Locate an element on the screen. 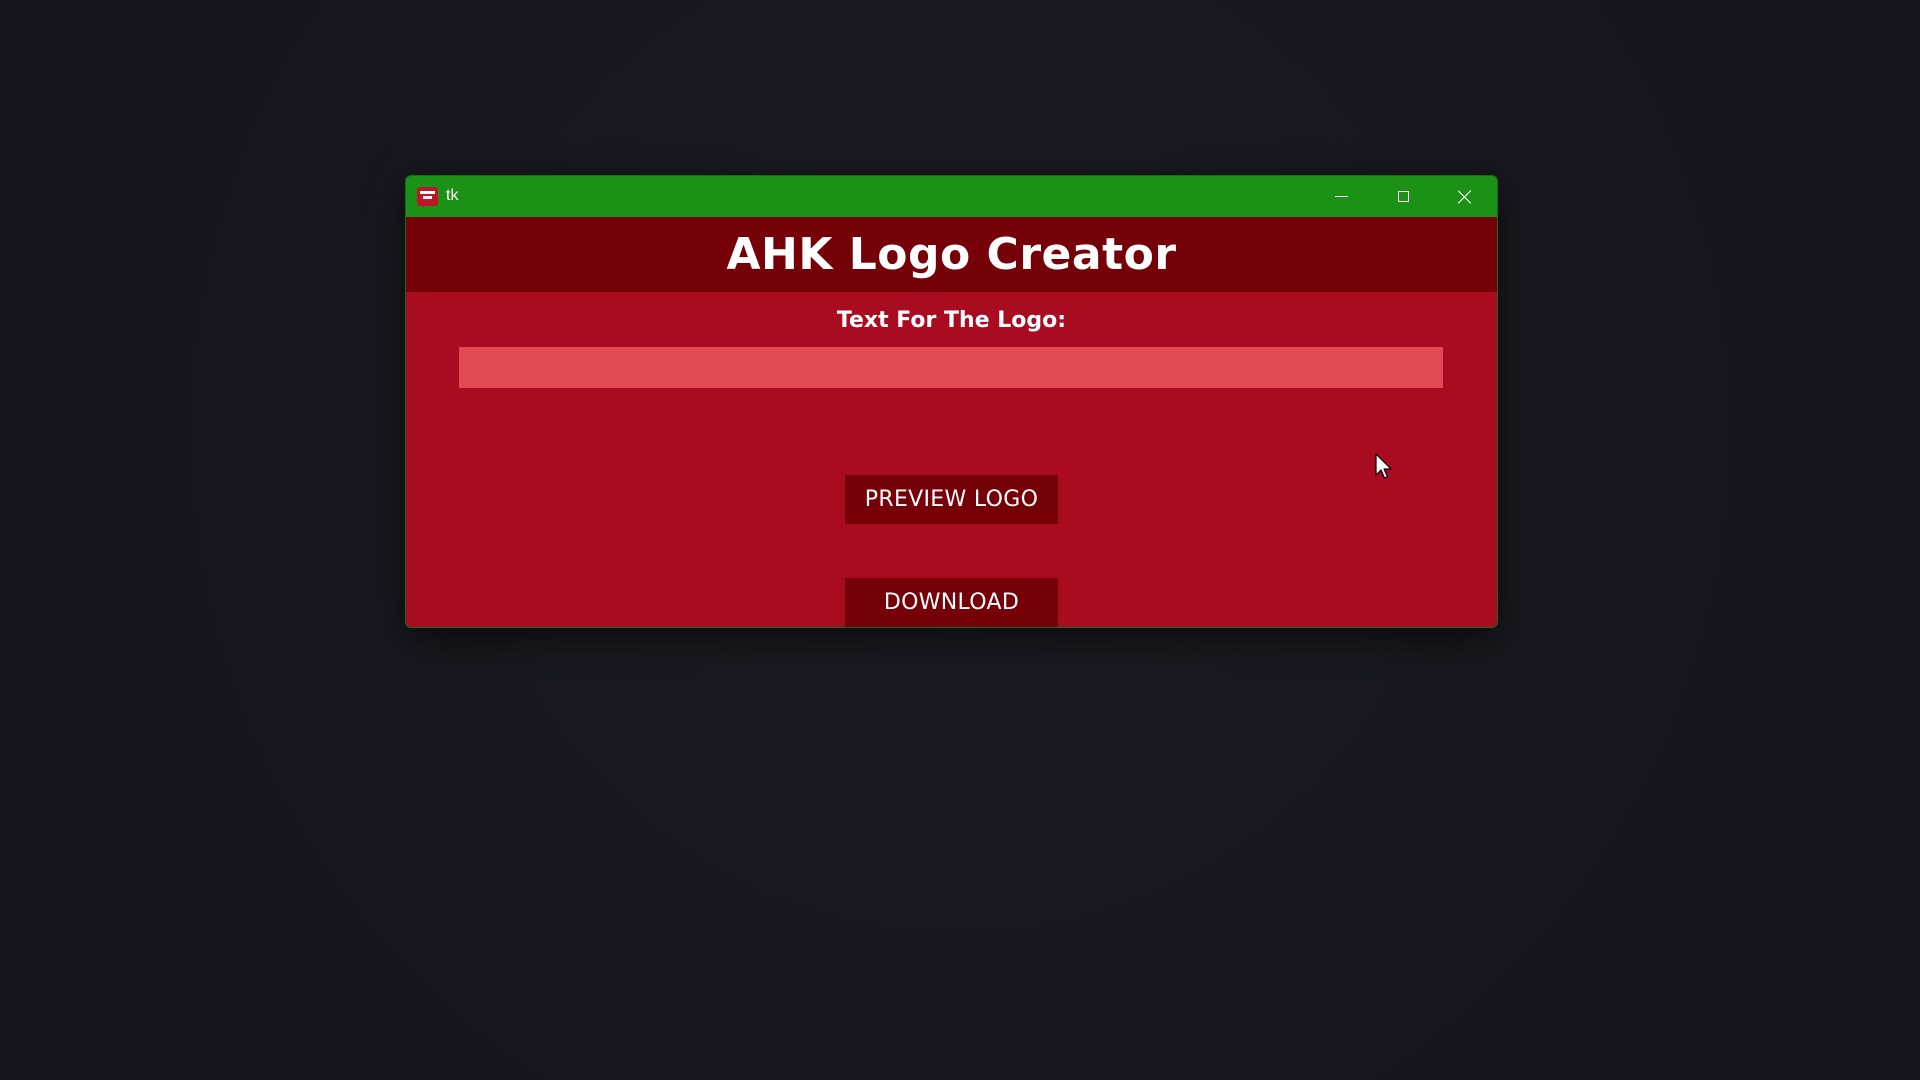 Image resolution: width=1920 pixels, height=1080 pixels. app-heading: AHK Logo Creator is located at coordinates (951, 254).